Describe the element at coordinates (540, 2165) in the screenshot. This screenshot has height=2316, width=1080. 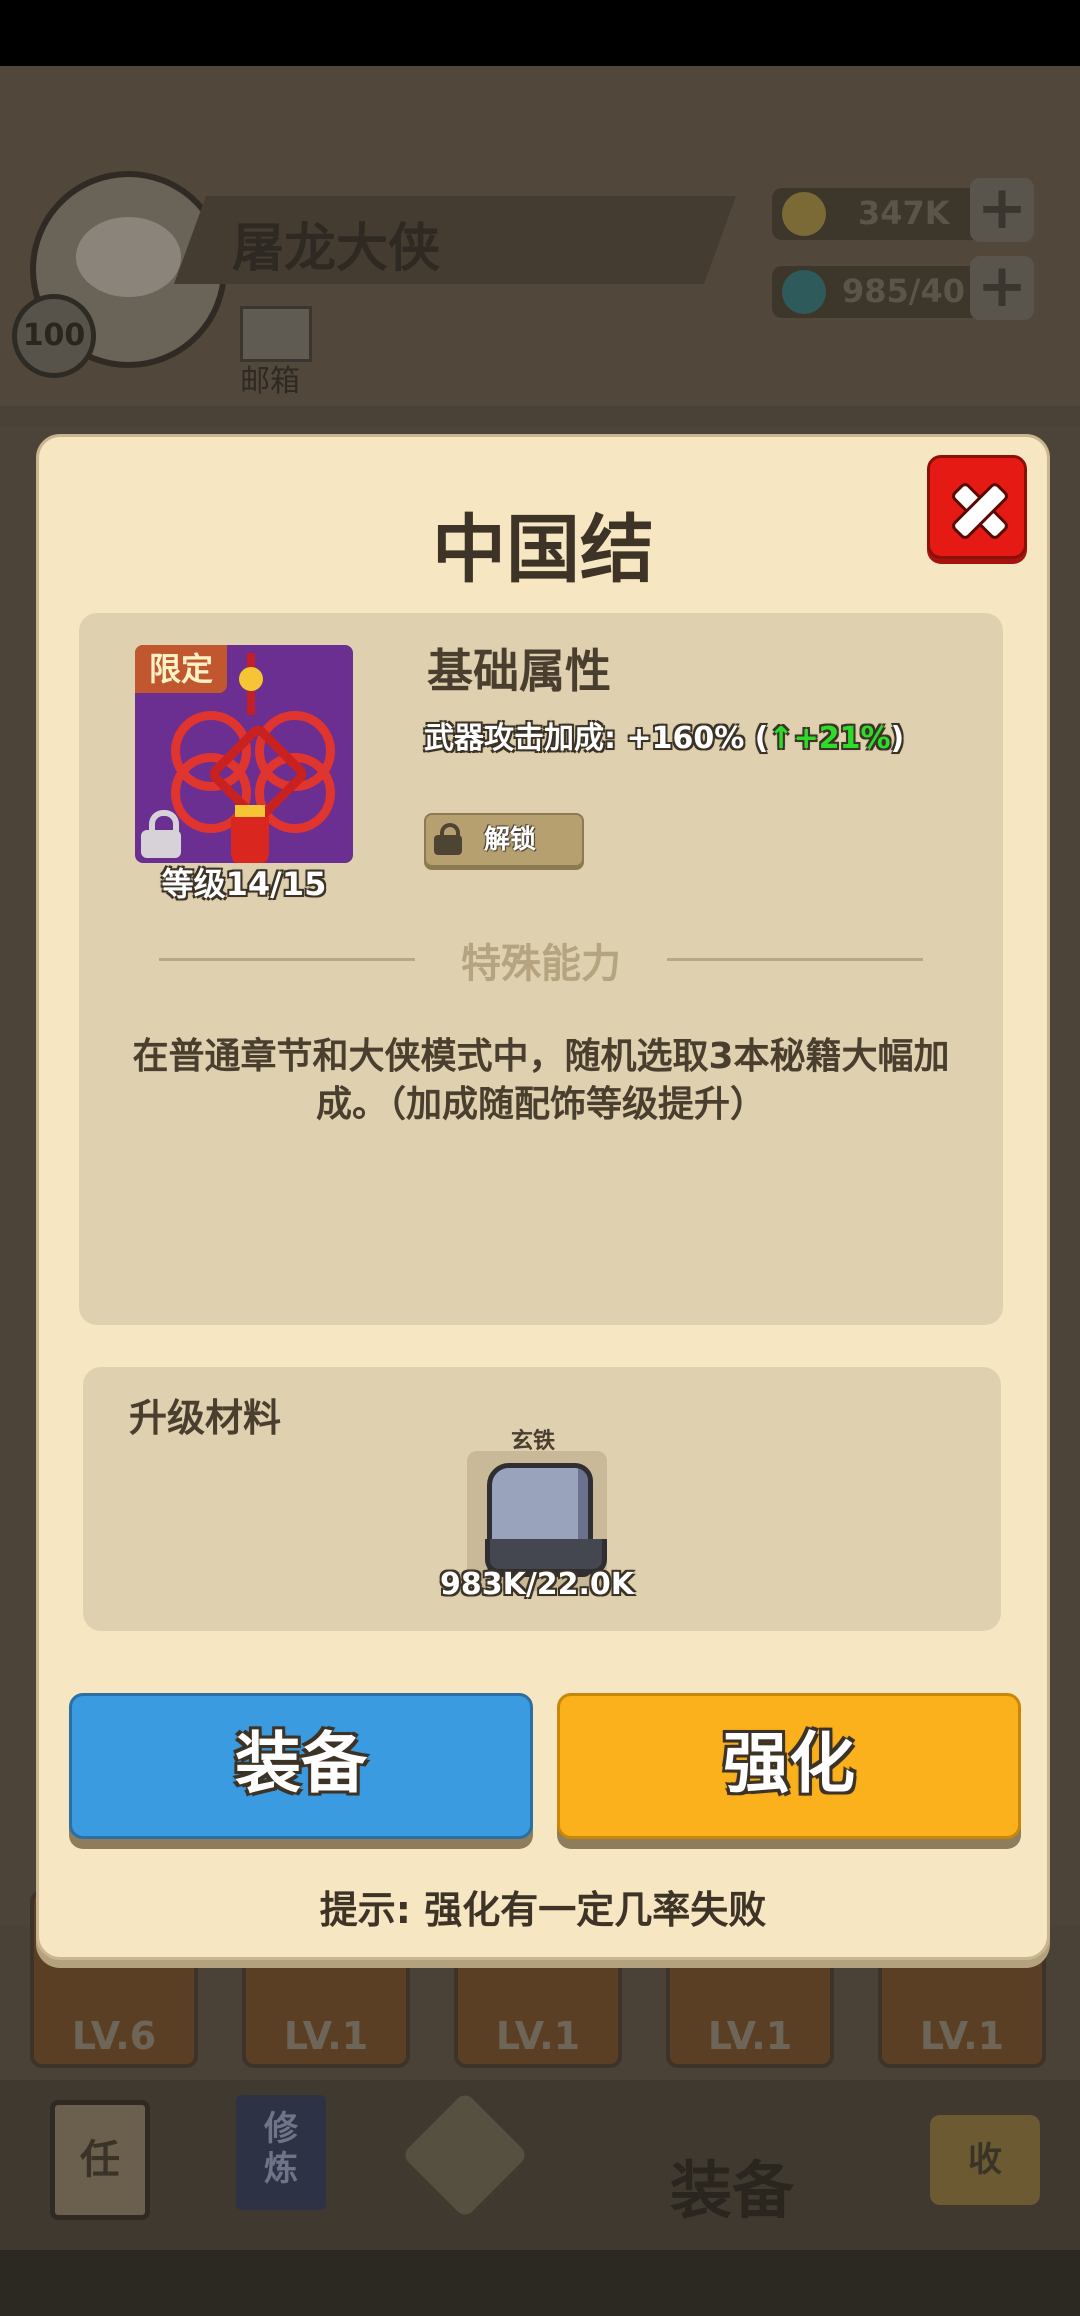
I see `bottom-navigation` at that location.